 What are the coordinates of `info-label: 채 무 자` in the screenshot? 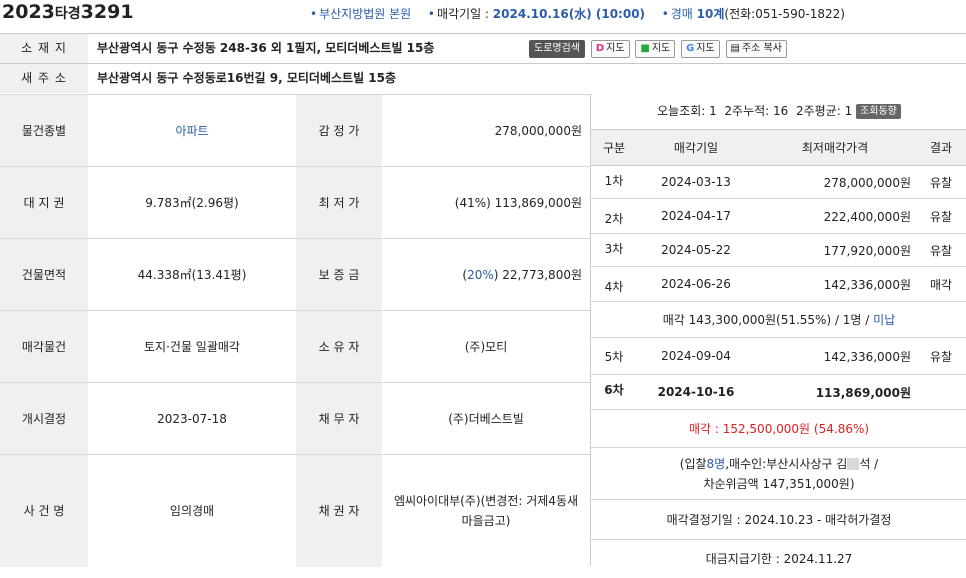 It's located at (339, 418).